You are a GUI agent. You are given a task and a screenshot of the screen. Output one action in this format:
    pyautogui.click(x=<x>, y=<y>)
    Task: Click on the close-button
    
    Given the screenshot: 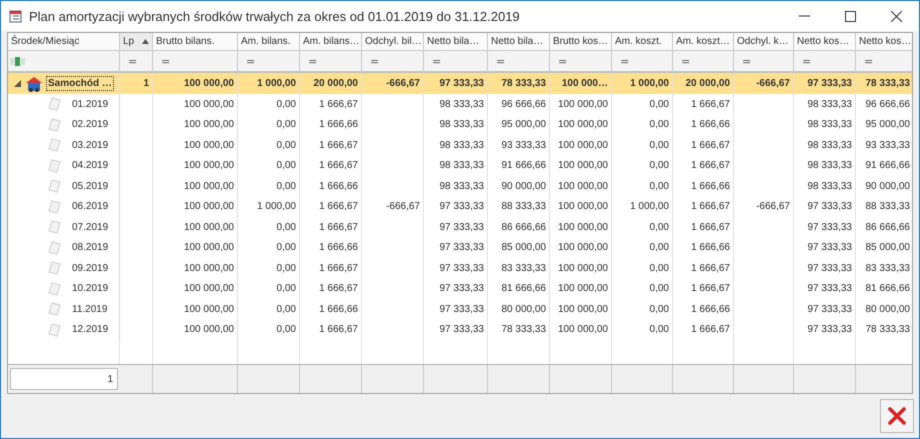 What is the action you would take?
    pyautogui.click(x=897, y=416)
    